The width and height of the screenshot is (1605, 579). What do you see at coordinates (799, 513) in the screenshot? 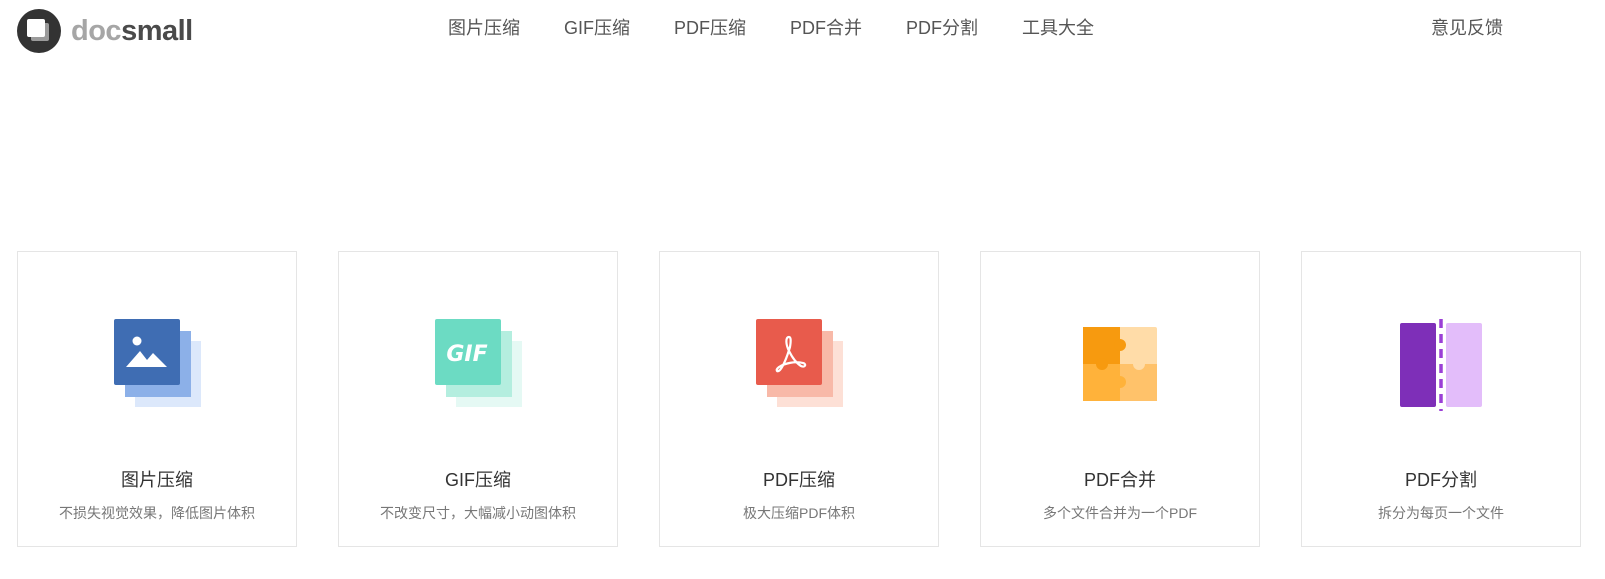
I see `tool-description: 极大压缩PDF体积` at bounding box center [799, 513].